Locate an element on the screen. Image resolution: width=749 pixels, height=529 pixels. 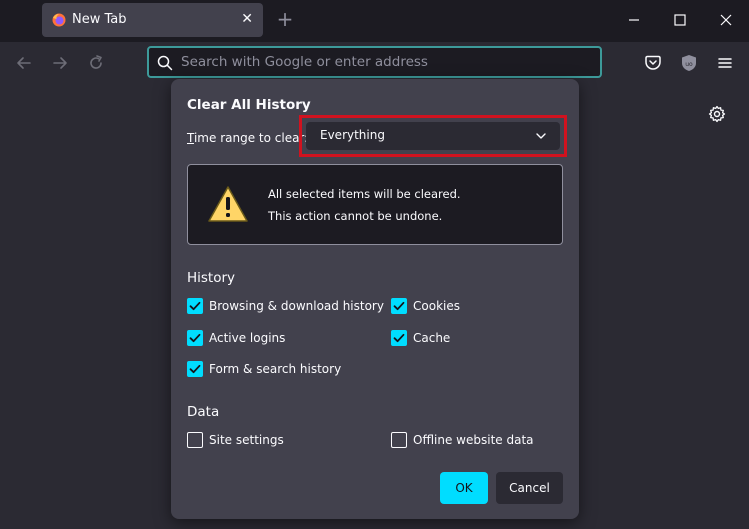
url-input is located at coordinates (386, 62).